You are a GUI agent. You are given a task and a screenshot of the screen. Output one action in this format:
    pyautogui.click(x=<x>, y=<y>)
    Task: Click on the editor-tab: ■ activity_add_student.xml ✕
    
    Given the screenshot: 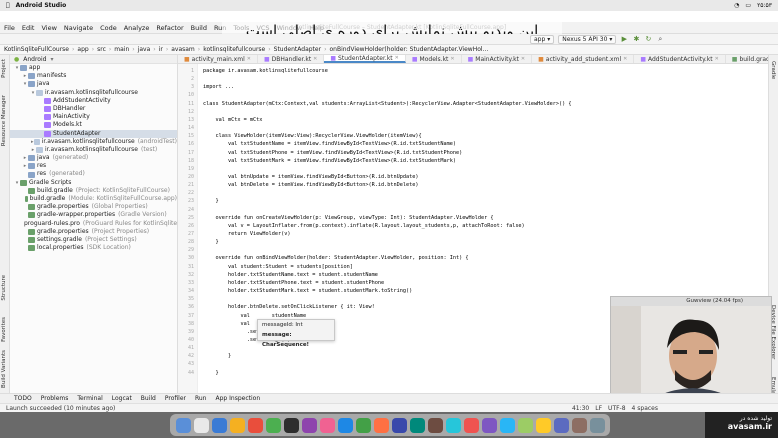 What is the action you would take?
    pyautogui.click(x=583, y=59)
    